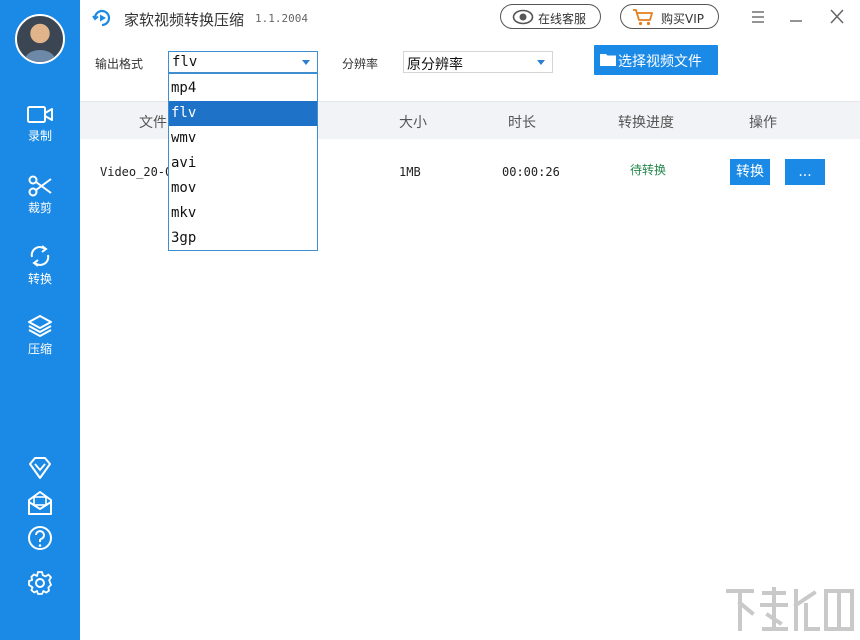 The width and height of the screenshot is (860, 640). I want to click on resolution-label: 分辨率, so click(360, 64).